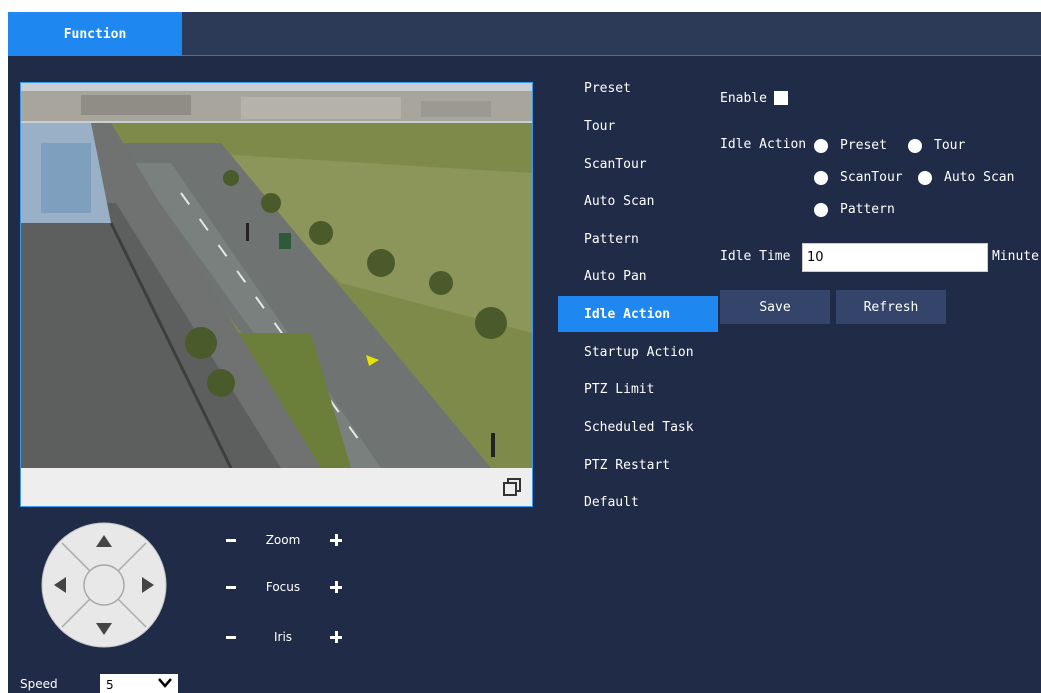  Describe the element at coordinates (979, 177) in the screenshot. I see `radio-auto-scan-label: Auto Scan` at that location.